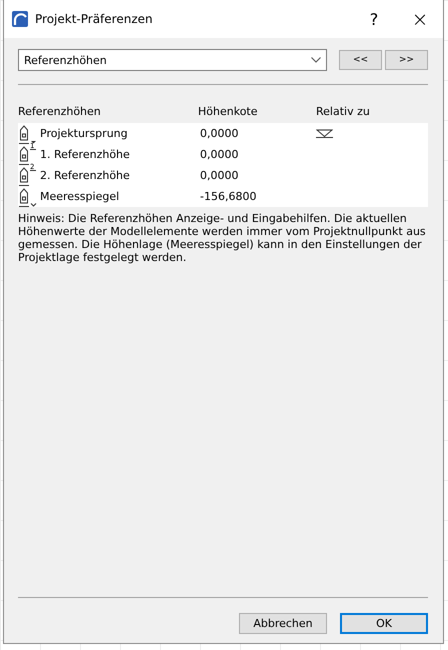  I want to click on panel-dropdown: Referenzhöhen, so click(172, 60).